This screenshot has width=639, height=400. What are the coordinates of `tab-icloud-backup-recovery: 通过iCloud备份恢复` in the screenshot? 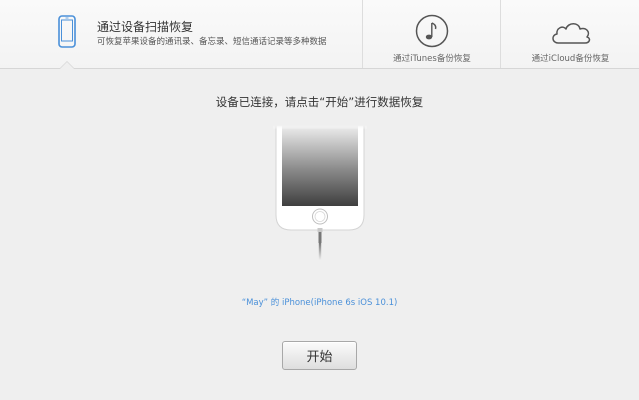 It's located at (569, 34).